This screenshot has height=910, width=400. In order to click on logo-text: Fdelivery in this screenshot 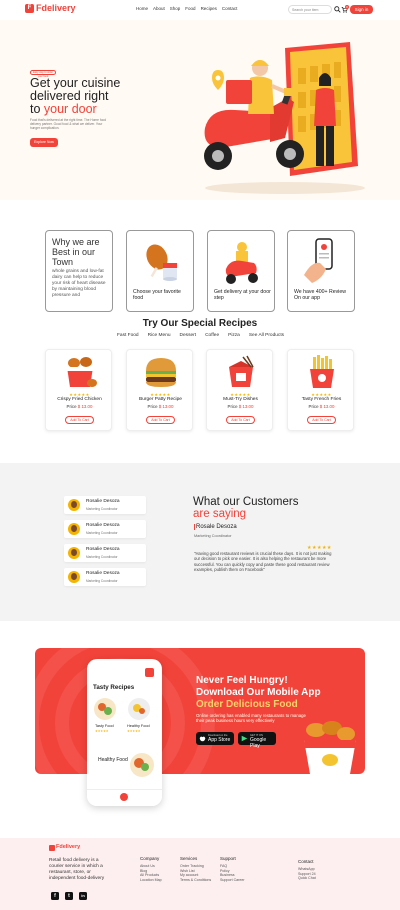, I will do `click(56, 8)`.